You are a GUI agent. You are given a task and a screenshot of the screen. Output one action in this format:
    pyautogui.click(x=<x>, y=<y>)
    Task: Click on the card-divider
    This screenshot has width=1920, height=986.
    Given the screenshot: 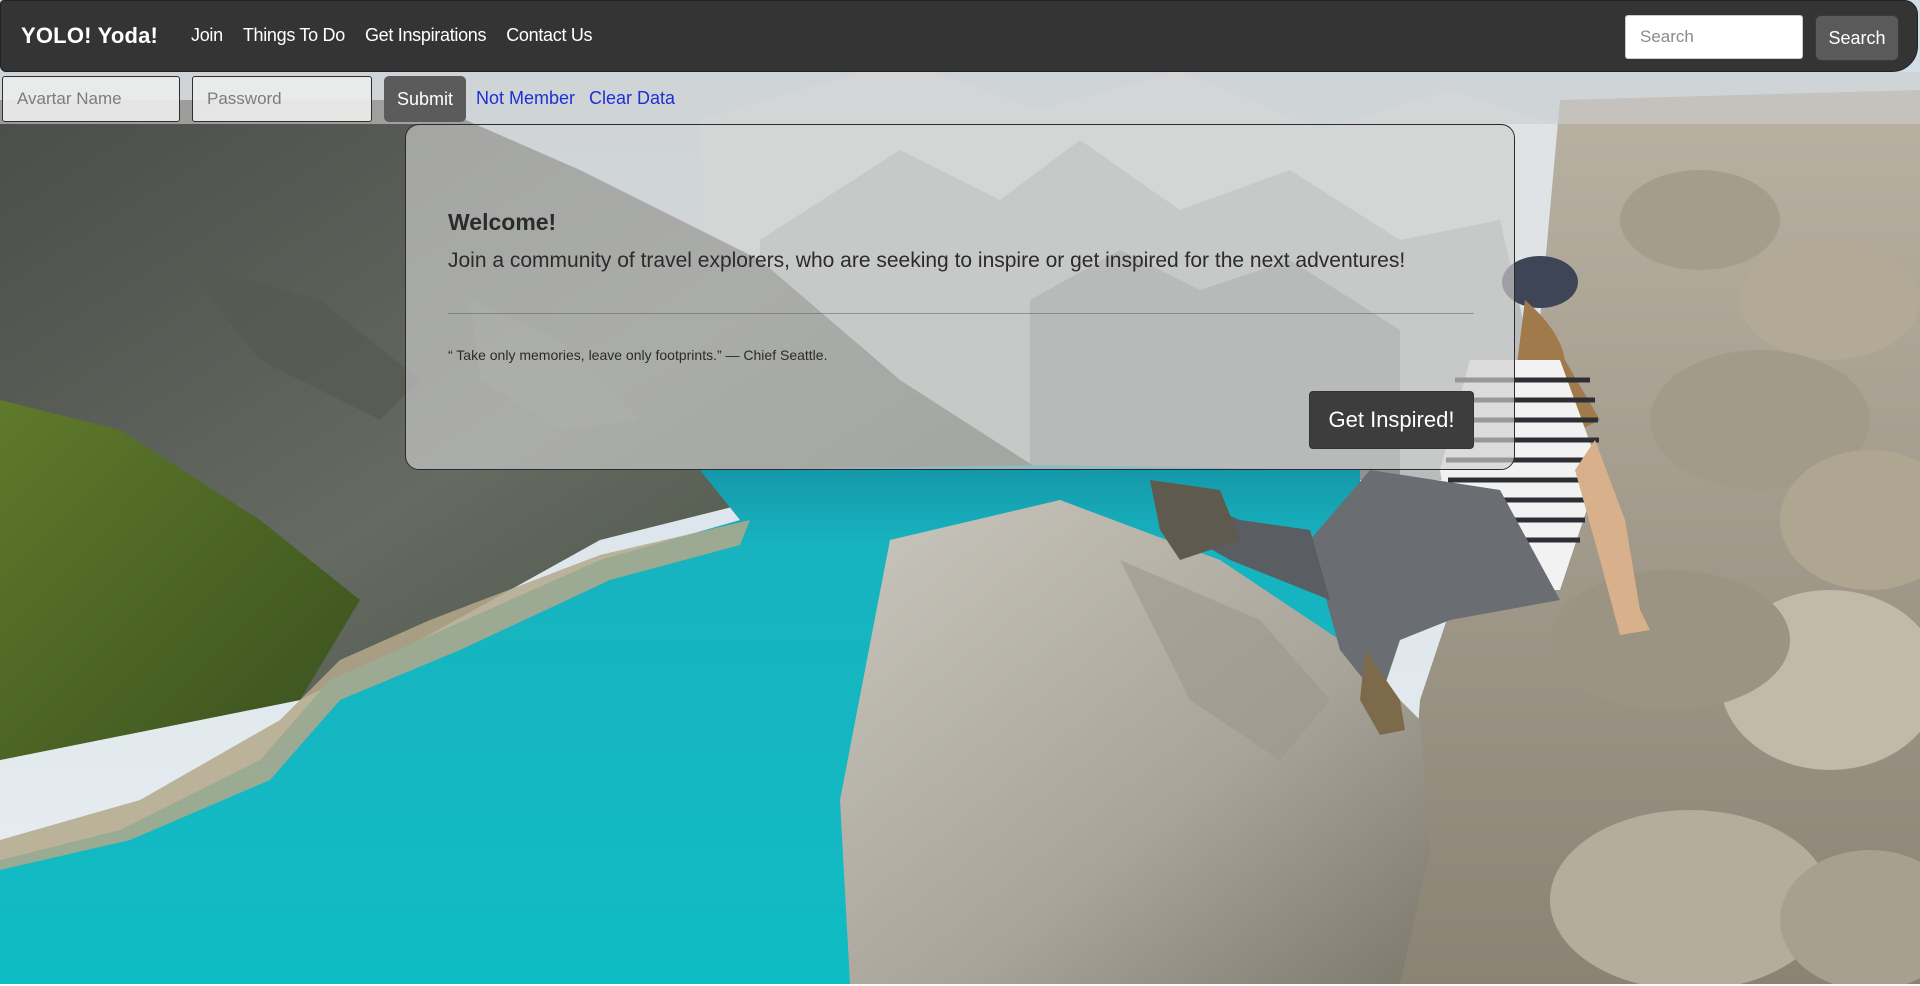 What is the action you would take?
    pyautogui.click(x=961, y=313)
    